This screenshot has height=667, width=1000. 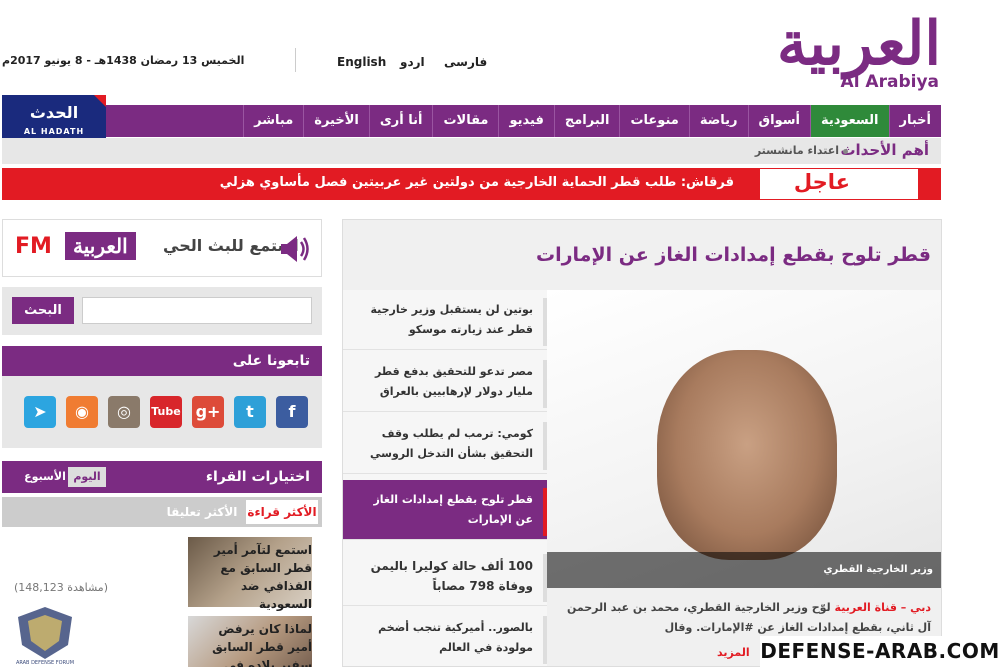 I want to click on search-panel: البحث, so click(x=162, y=311).